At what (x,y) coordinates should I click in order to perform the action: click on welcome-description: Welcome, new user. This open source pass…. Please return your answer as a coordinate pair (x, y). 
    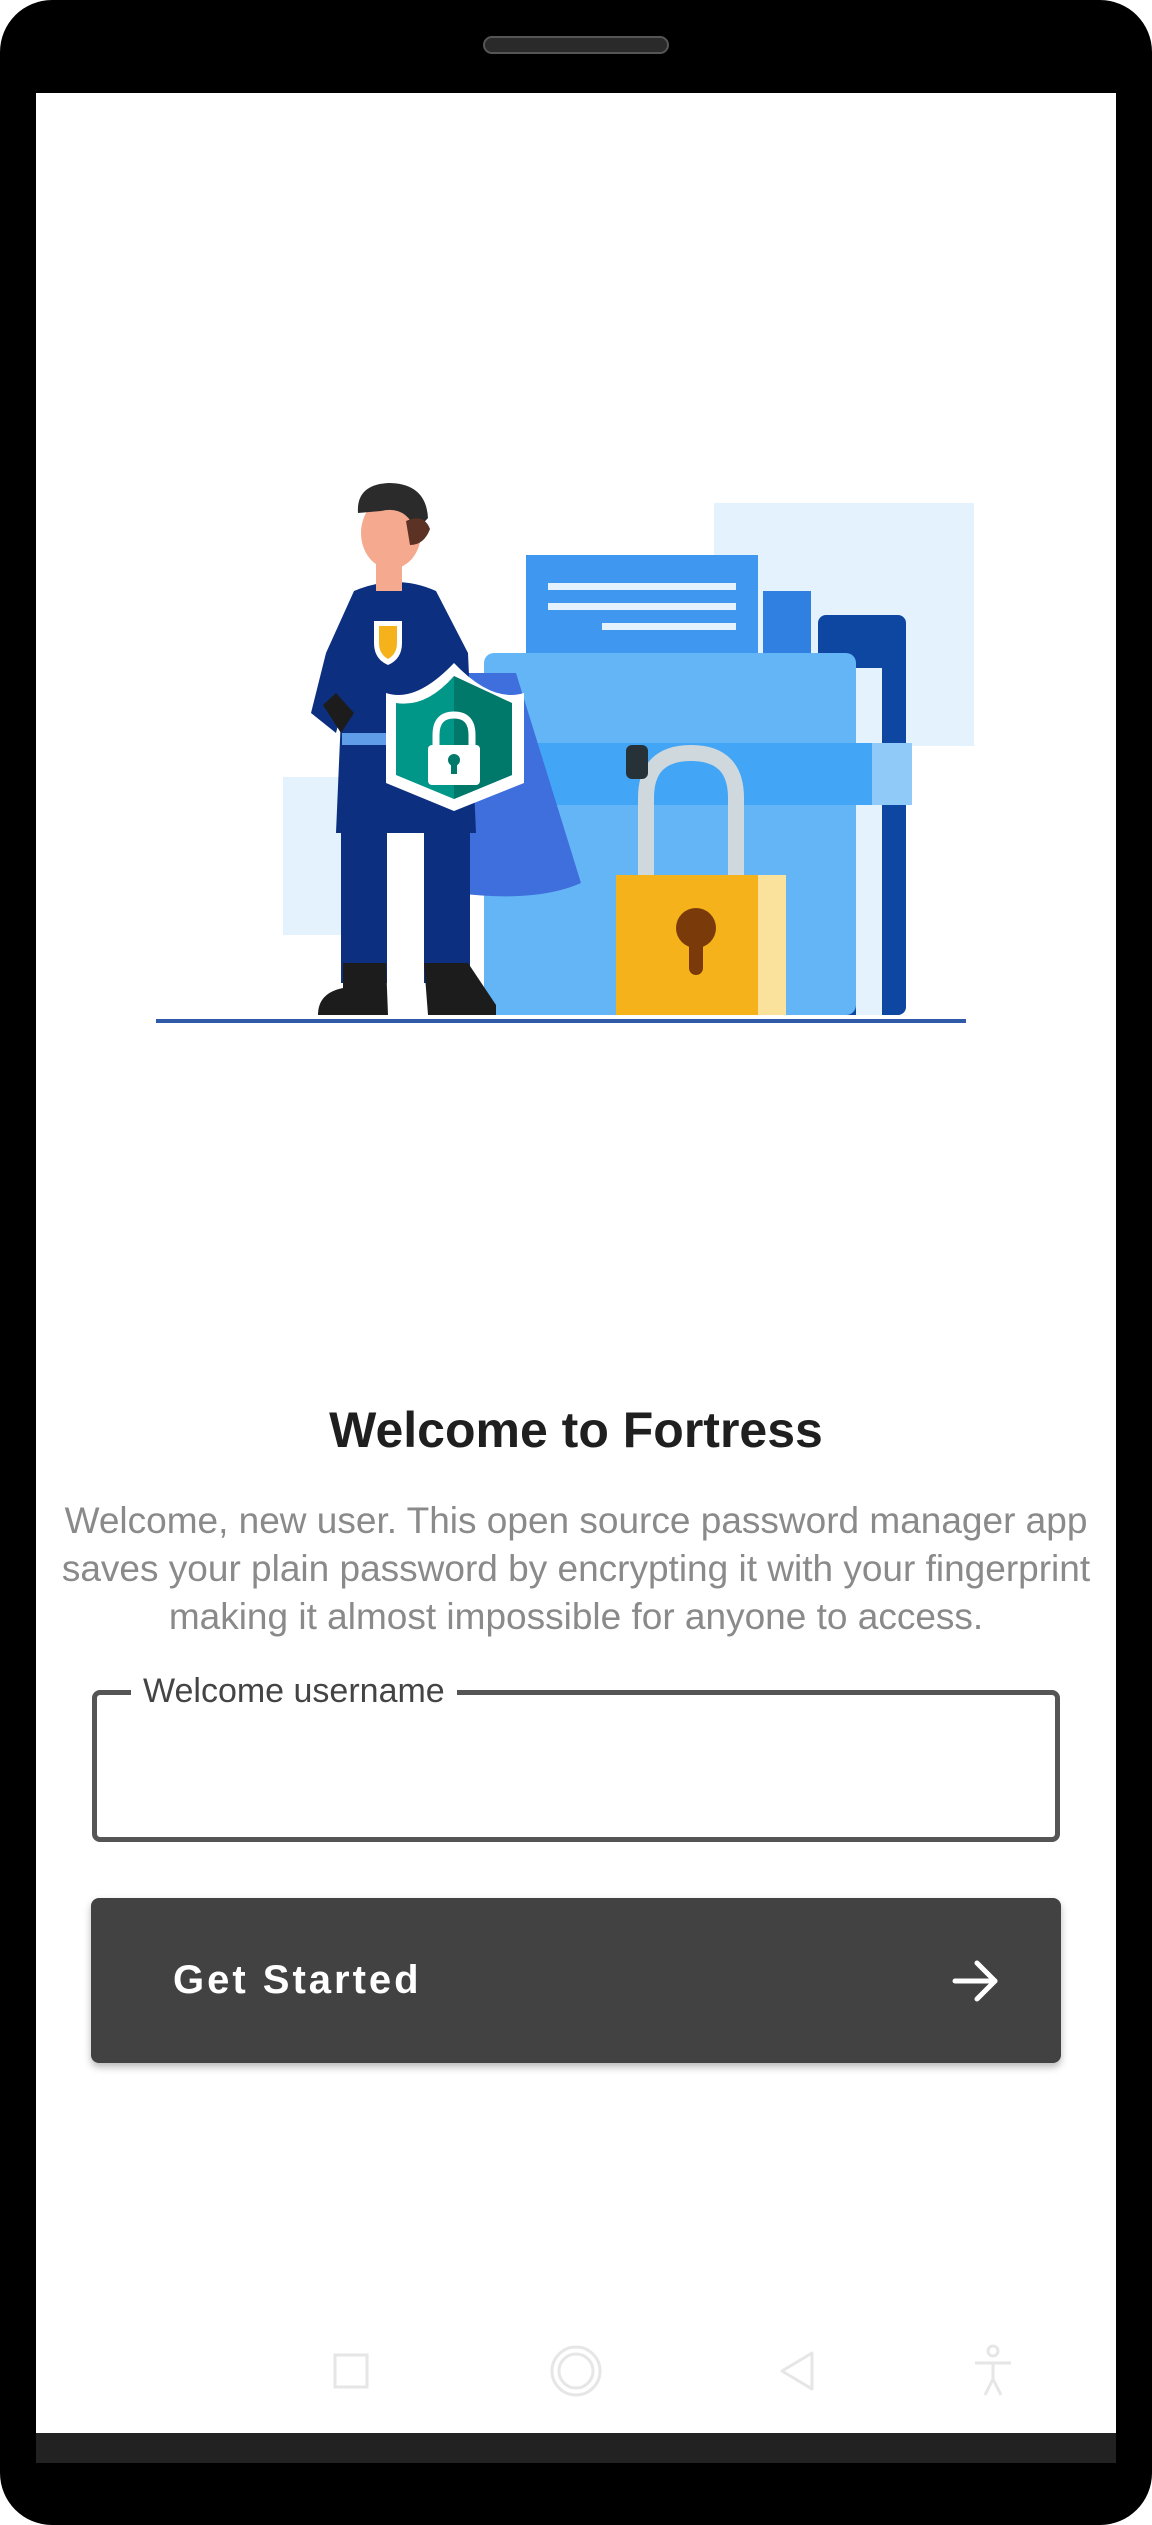
    Looking at the image, I should click on (576, 1568).